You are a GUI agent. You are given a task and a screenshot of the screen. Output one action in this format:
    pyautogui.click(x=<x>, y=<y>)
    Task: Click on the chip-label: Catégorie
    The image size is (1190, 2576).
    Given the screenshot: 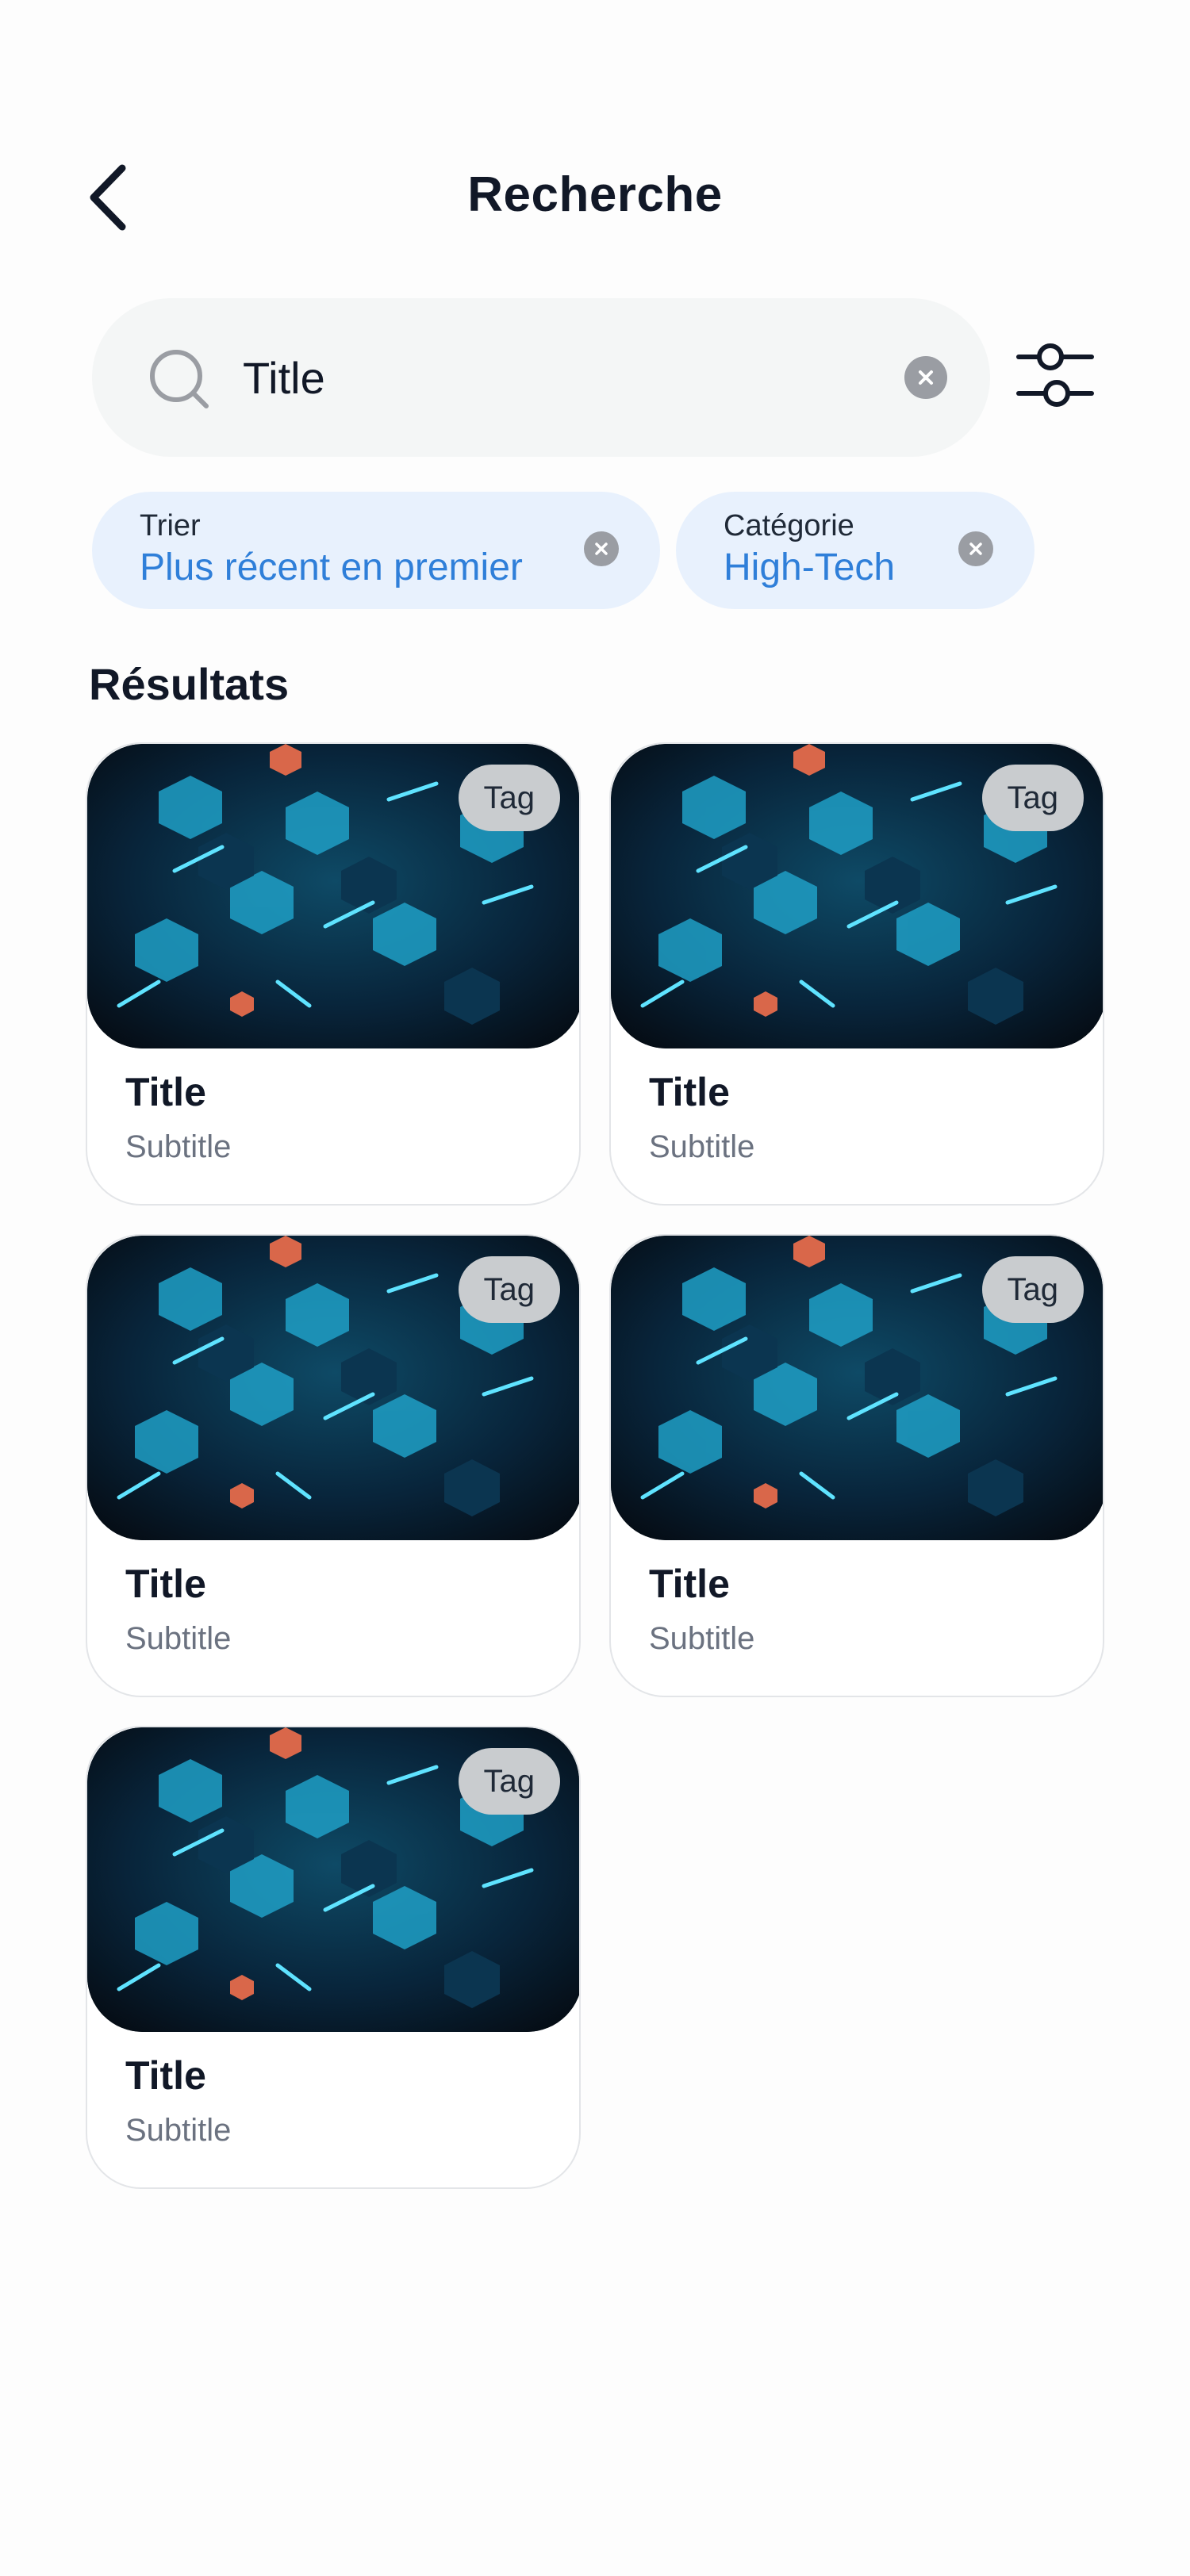 What is the action you would take?
    pyautogui.click(x=789, y=525)
    